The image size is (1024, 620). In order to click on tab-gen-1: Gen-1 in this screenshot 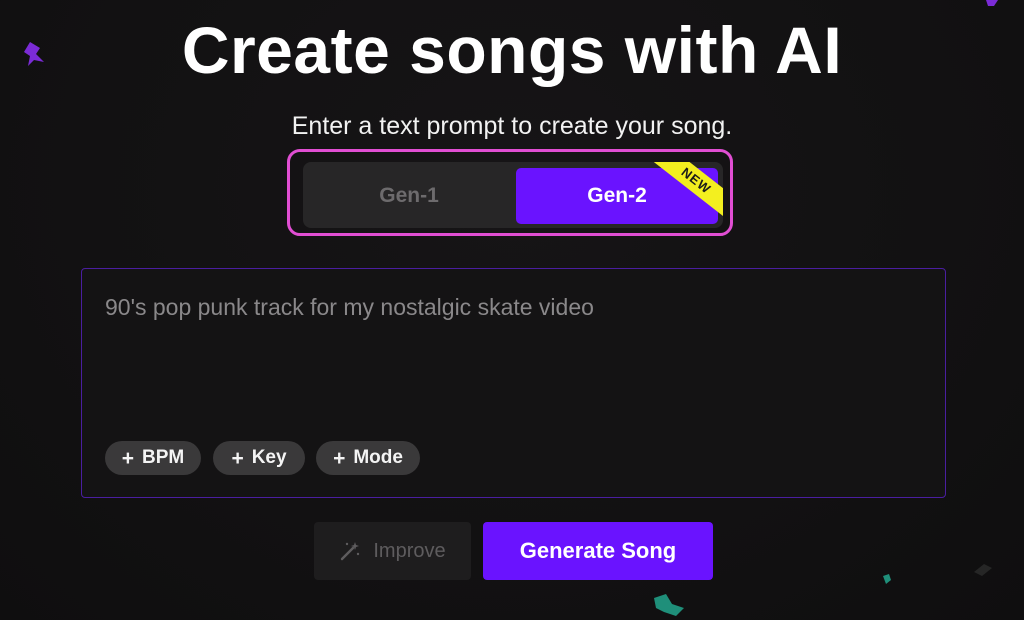, I will do `click(409, 196)`.